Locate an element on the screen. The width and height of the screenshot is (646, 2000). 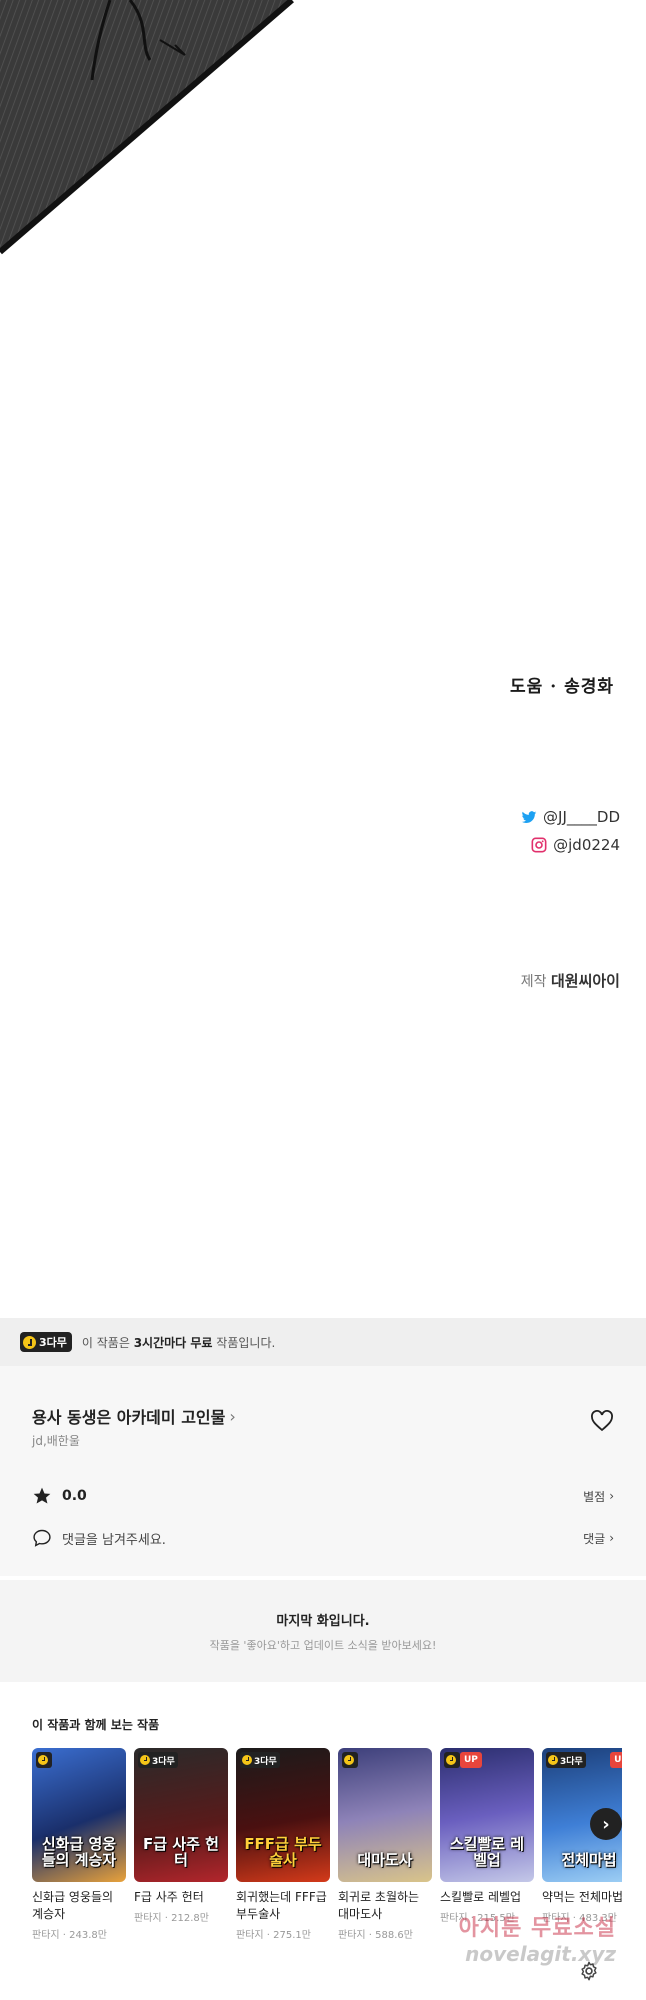
heart-icon is located at coordinates (602, 1421).